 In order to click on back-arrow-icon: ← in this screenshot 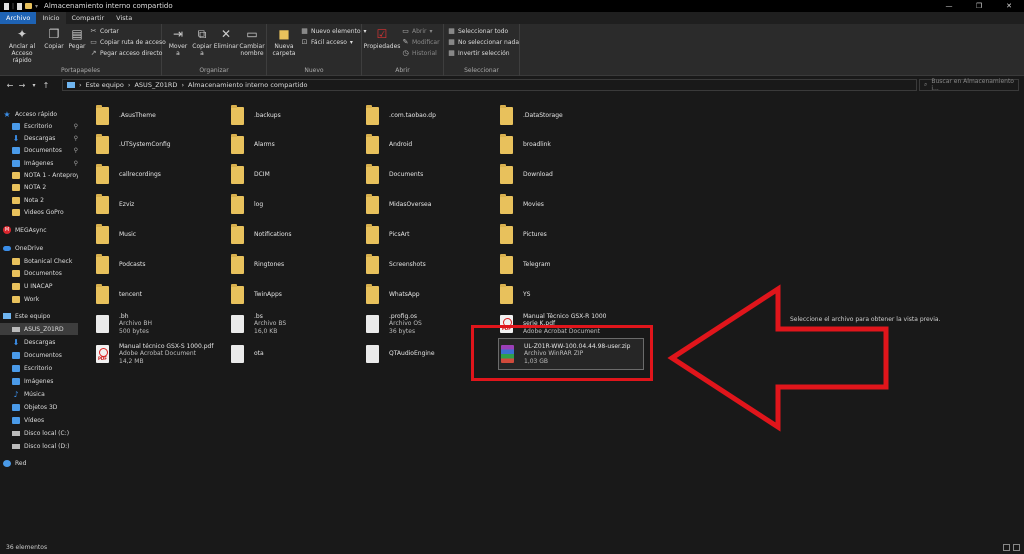, I will do `click(10, 85)`.